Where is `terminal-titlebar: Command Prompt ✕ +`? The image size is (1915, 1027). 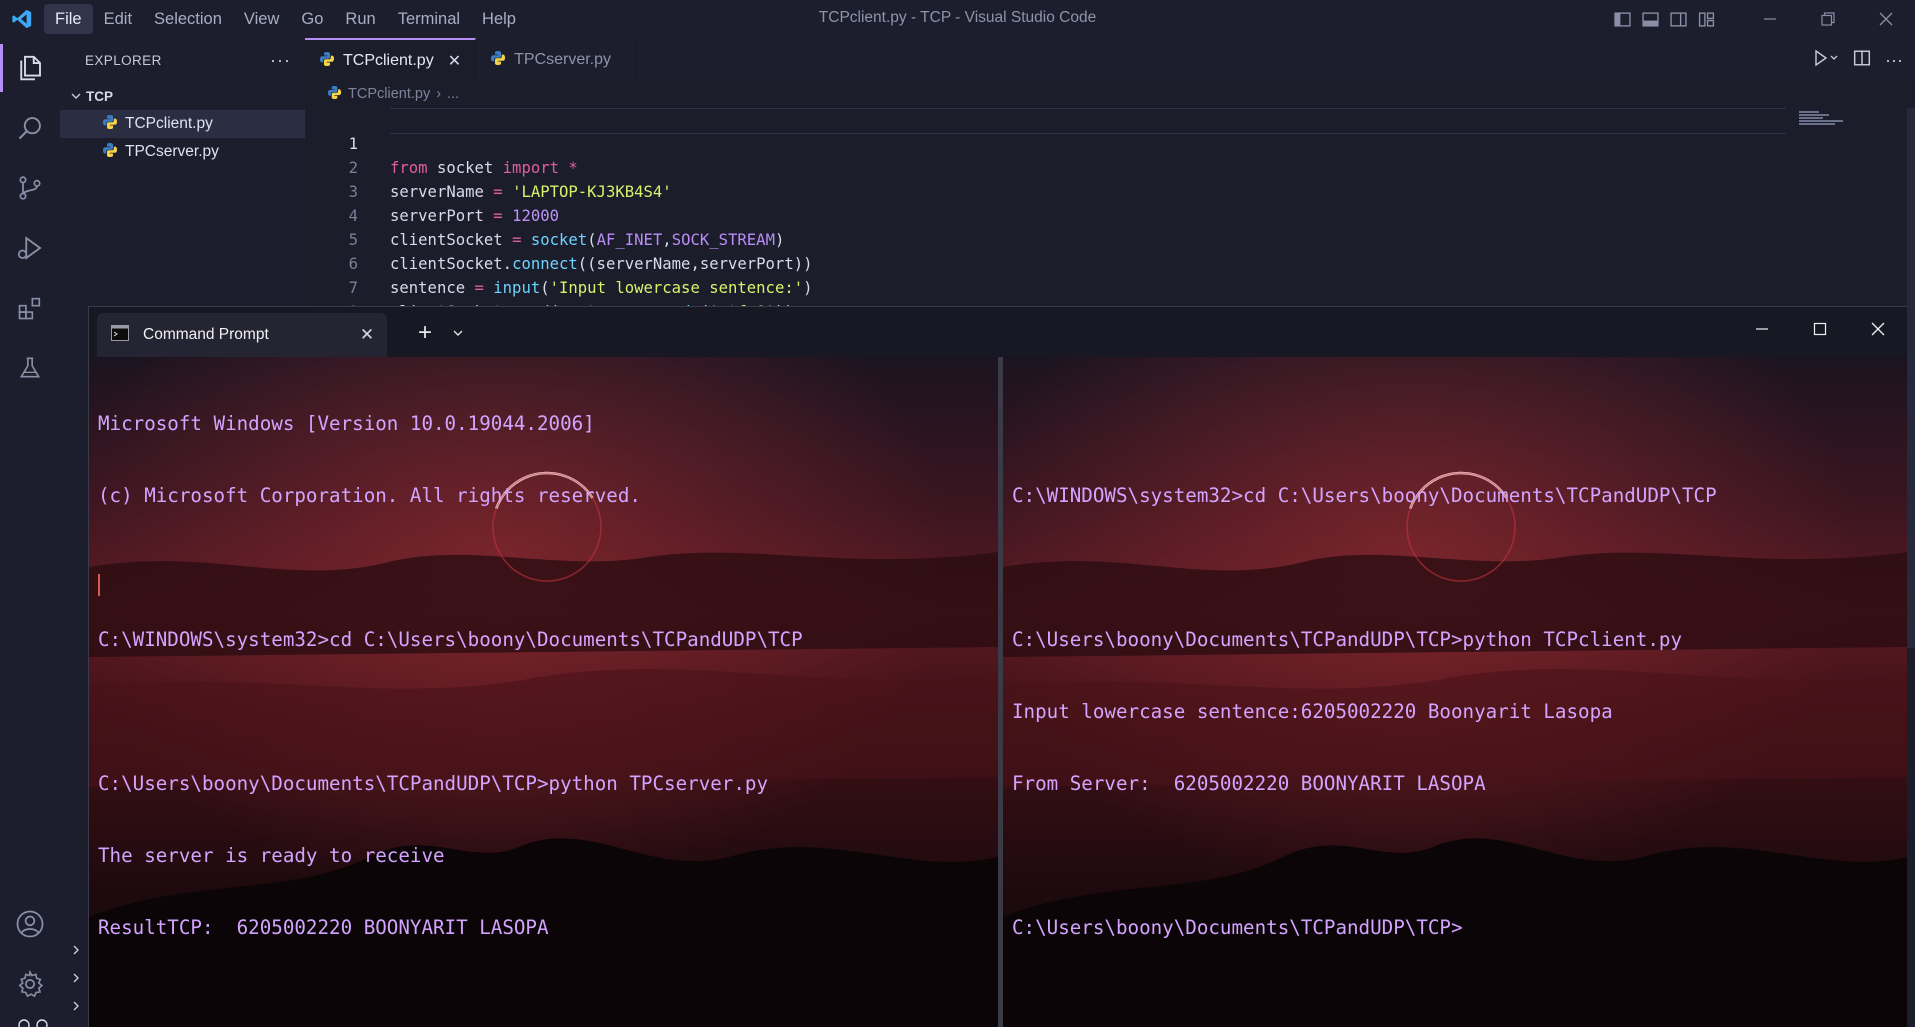 terminal-titlebar: Command Prompt ✕ + is located at coordinates (998, 332).